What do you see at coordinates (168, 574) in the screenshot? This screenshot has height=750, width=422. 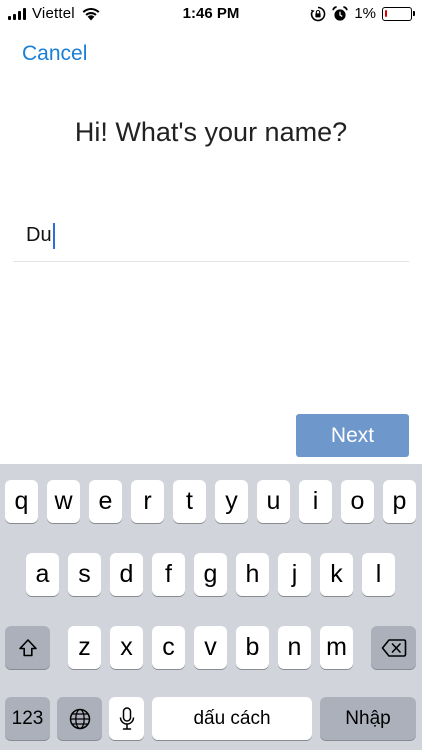 I see `key-f: f` at bounding box center [168, 574].